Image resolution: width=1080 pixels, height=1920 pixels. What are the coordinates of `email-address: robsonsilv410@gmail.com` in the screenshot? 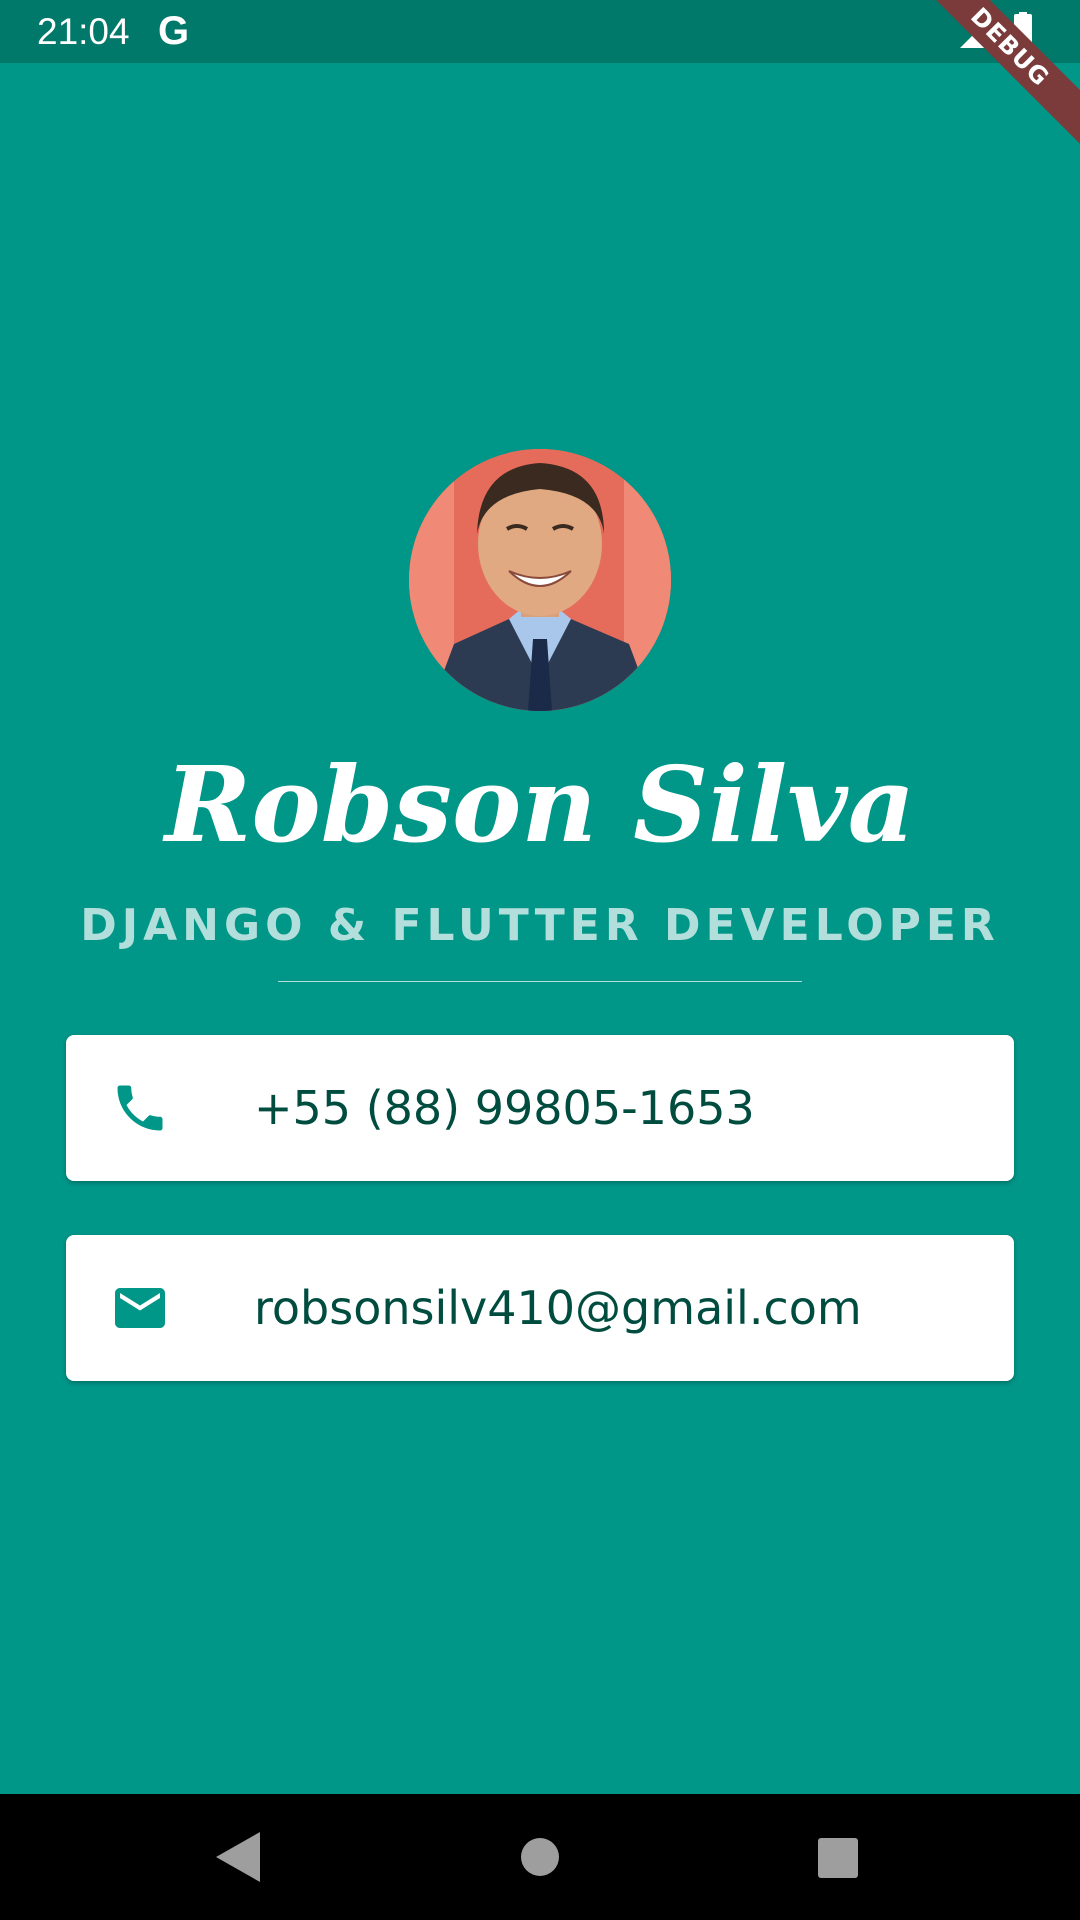 It's located at (558, 1308).